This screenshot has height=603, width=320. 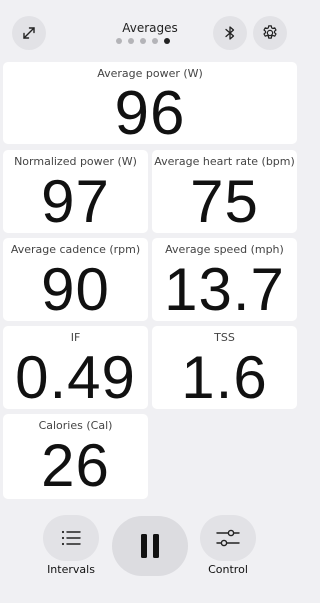 I want to click on metric-card-average-speed: Average speed (mph) 13.7, so click(x=224, y=280).